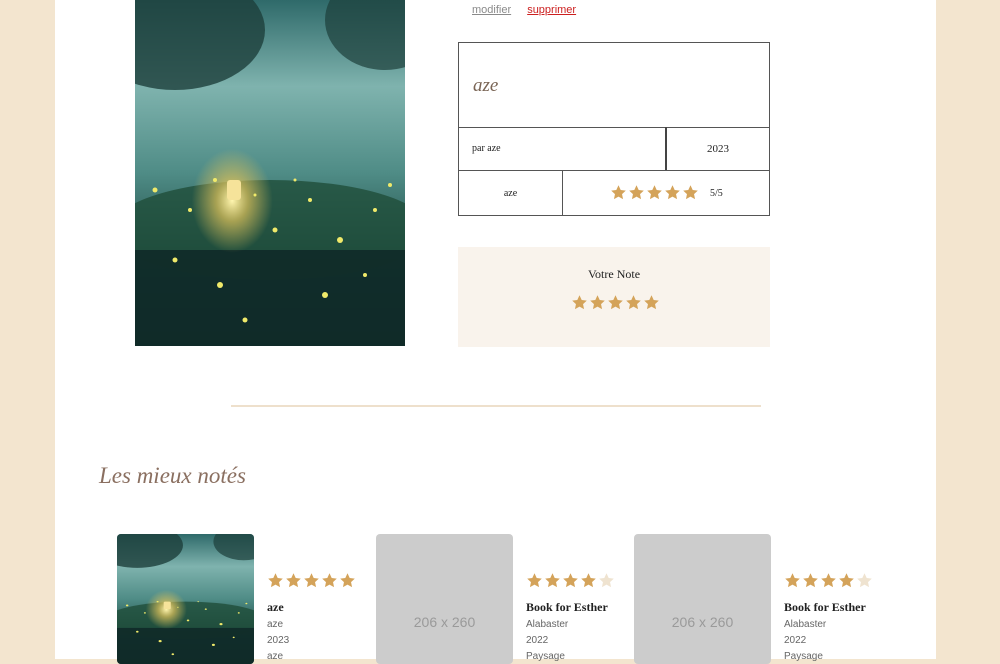  Describe the element at coordinates (185, 599) in the screenshot. I see `book-card-image` at that location.